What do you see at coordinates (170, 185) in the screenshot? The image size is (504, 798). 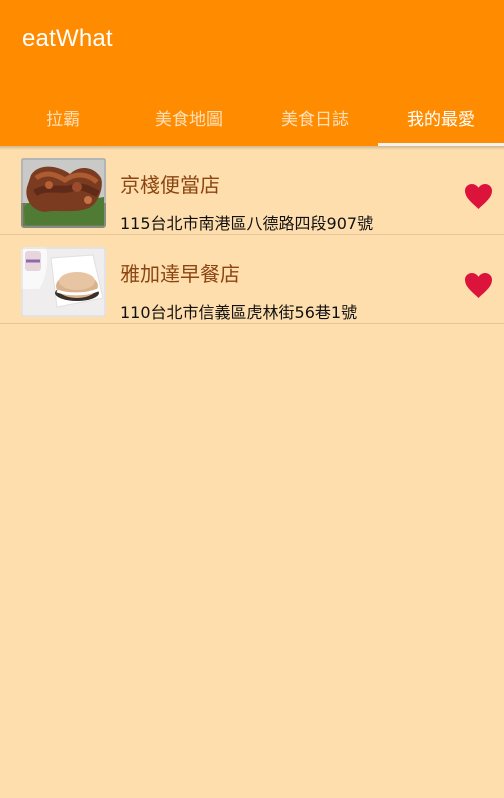 I see `restaurant-name: 京棧便當店` at bounding box center [170, 185].